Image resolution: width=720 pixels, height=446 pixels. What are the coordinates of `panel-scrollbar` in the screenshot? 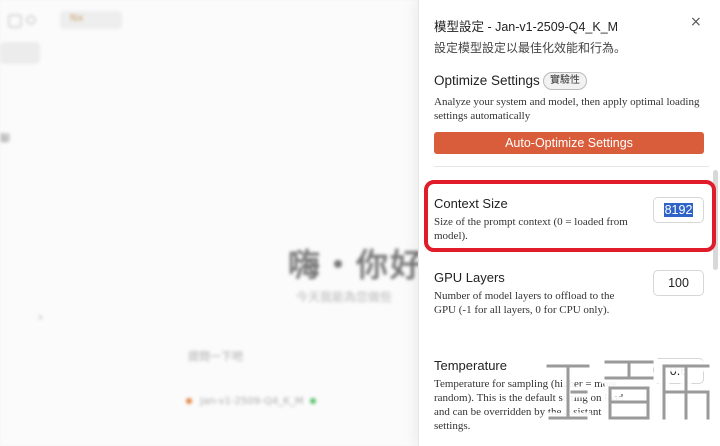 It's located at (715, 220).